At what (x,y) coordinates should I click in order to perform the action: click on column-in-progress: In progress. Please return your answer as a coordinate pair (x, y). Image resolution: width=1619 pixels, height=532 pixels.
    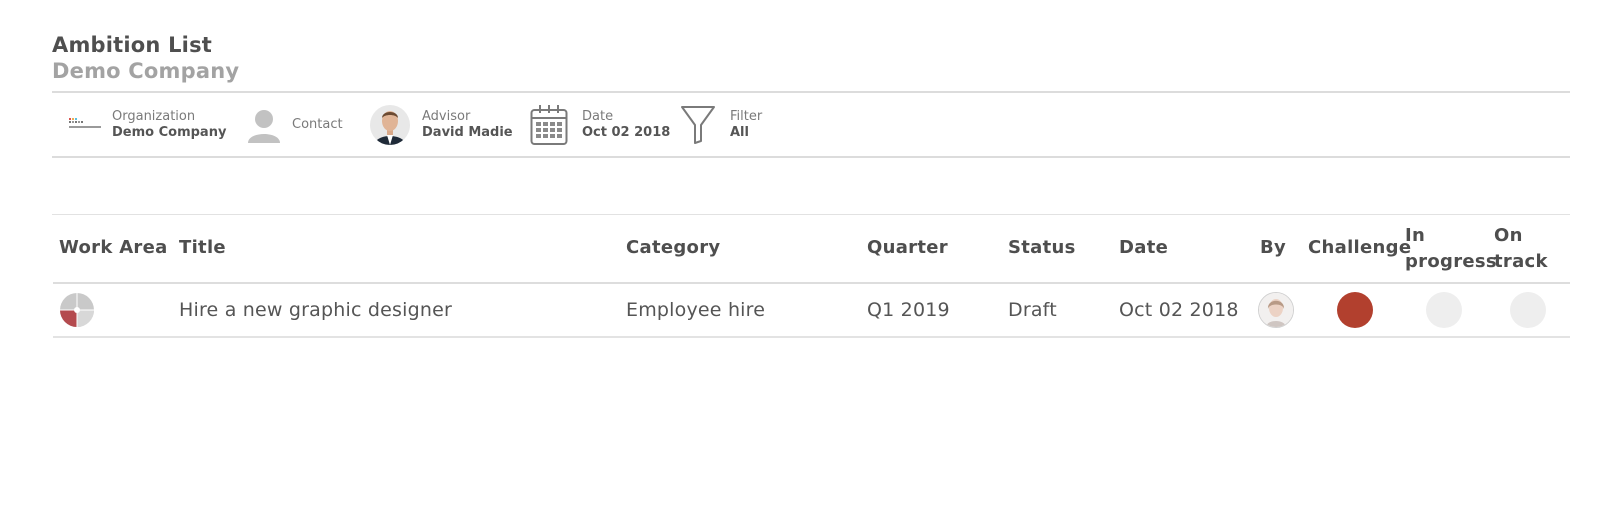
    Looking at the image, I should click on (1451, 249).